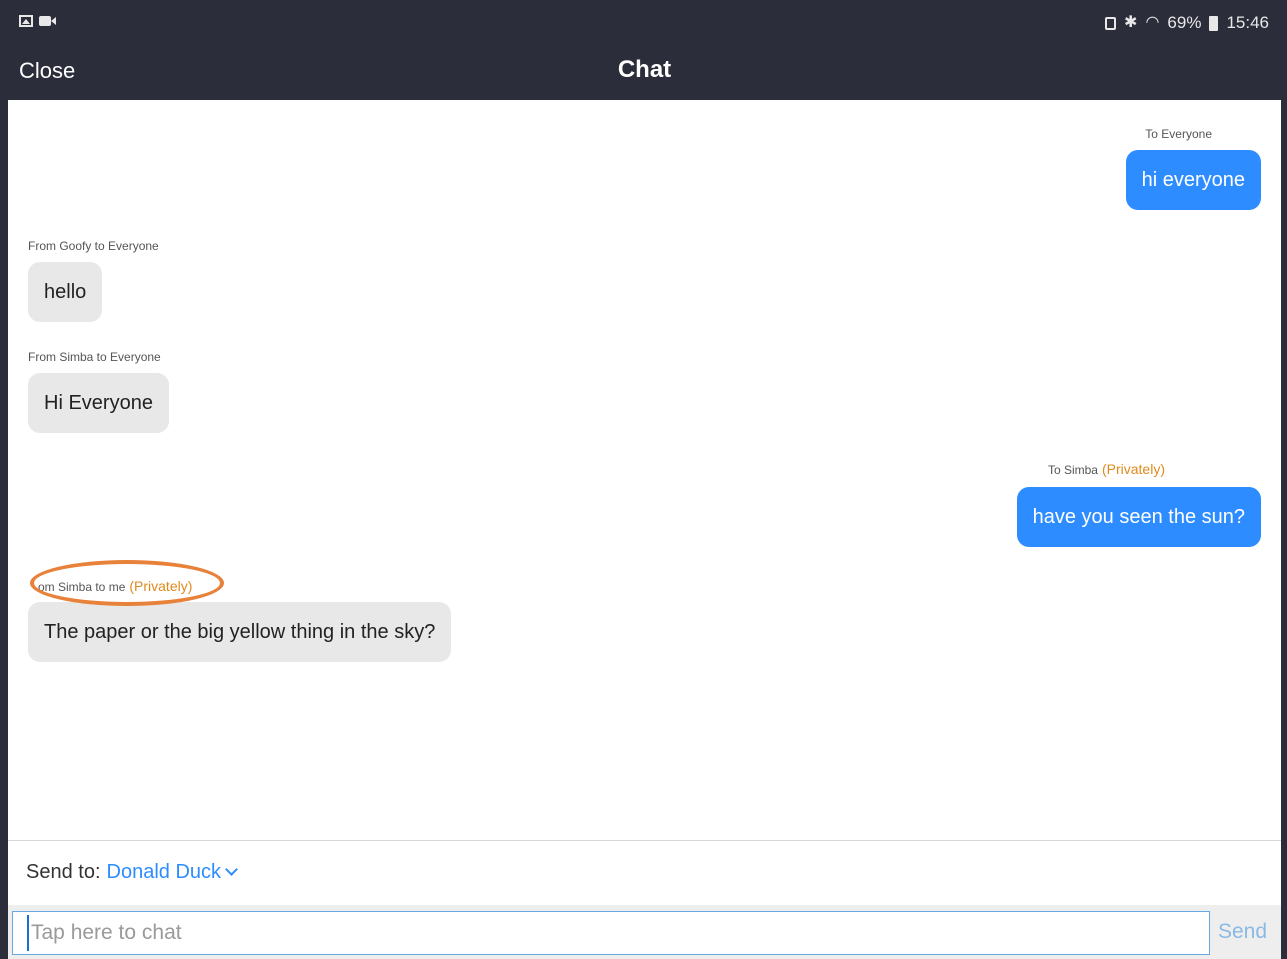 This screenshot has height=959, width=1287. Describe the element at coordinates (1247, 22) in the screenshot. I see `clock: 15:46` at that location.